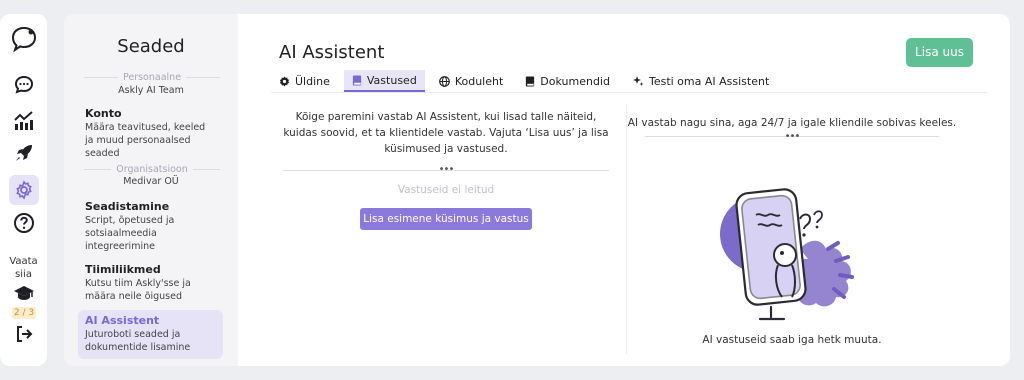 Image resolution: width=1024 pixels, height=380 pixels. I want to click on section-label: Organisatsioon, so click(152, 169).